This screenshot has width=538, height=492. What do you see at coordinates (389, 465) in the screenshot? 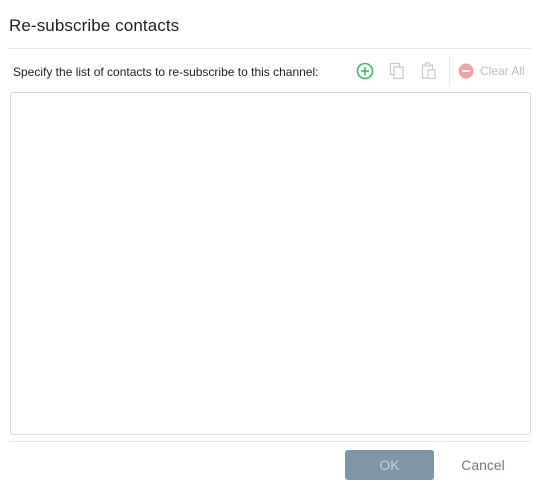
I see `ok-button: OK` at bounding box center [389, 465].